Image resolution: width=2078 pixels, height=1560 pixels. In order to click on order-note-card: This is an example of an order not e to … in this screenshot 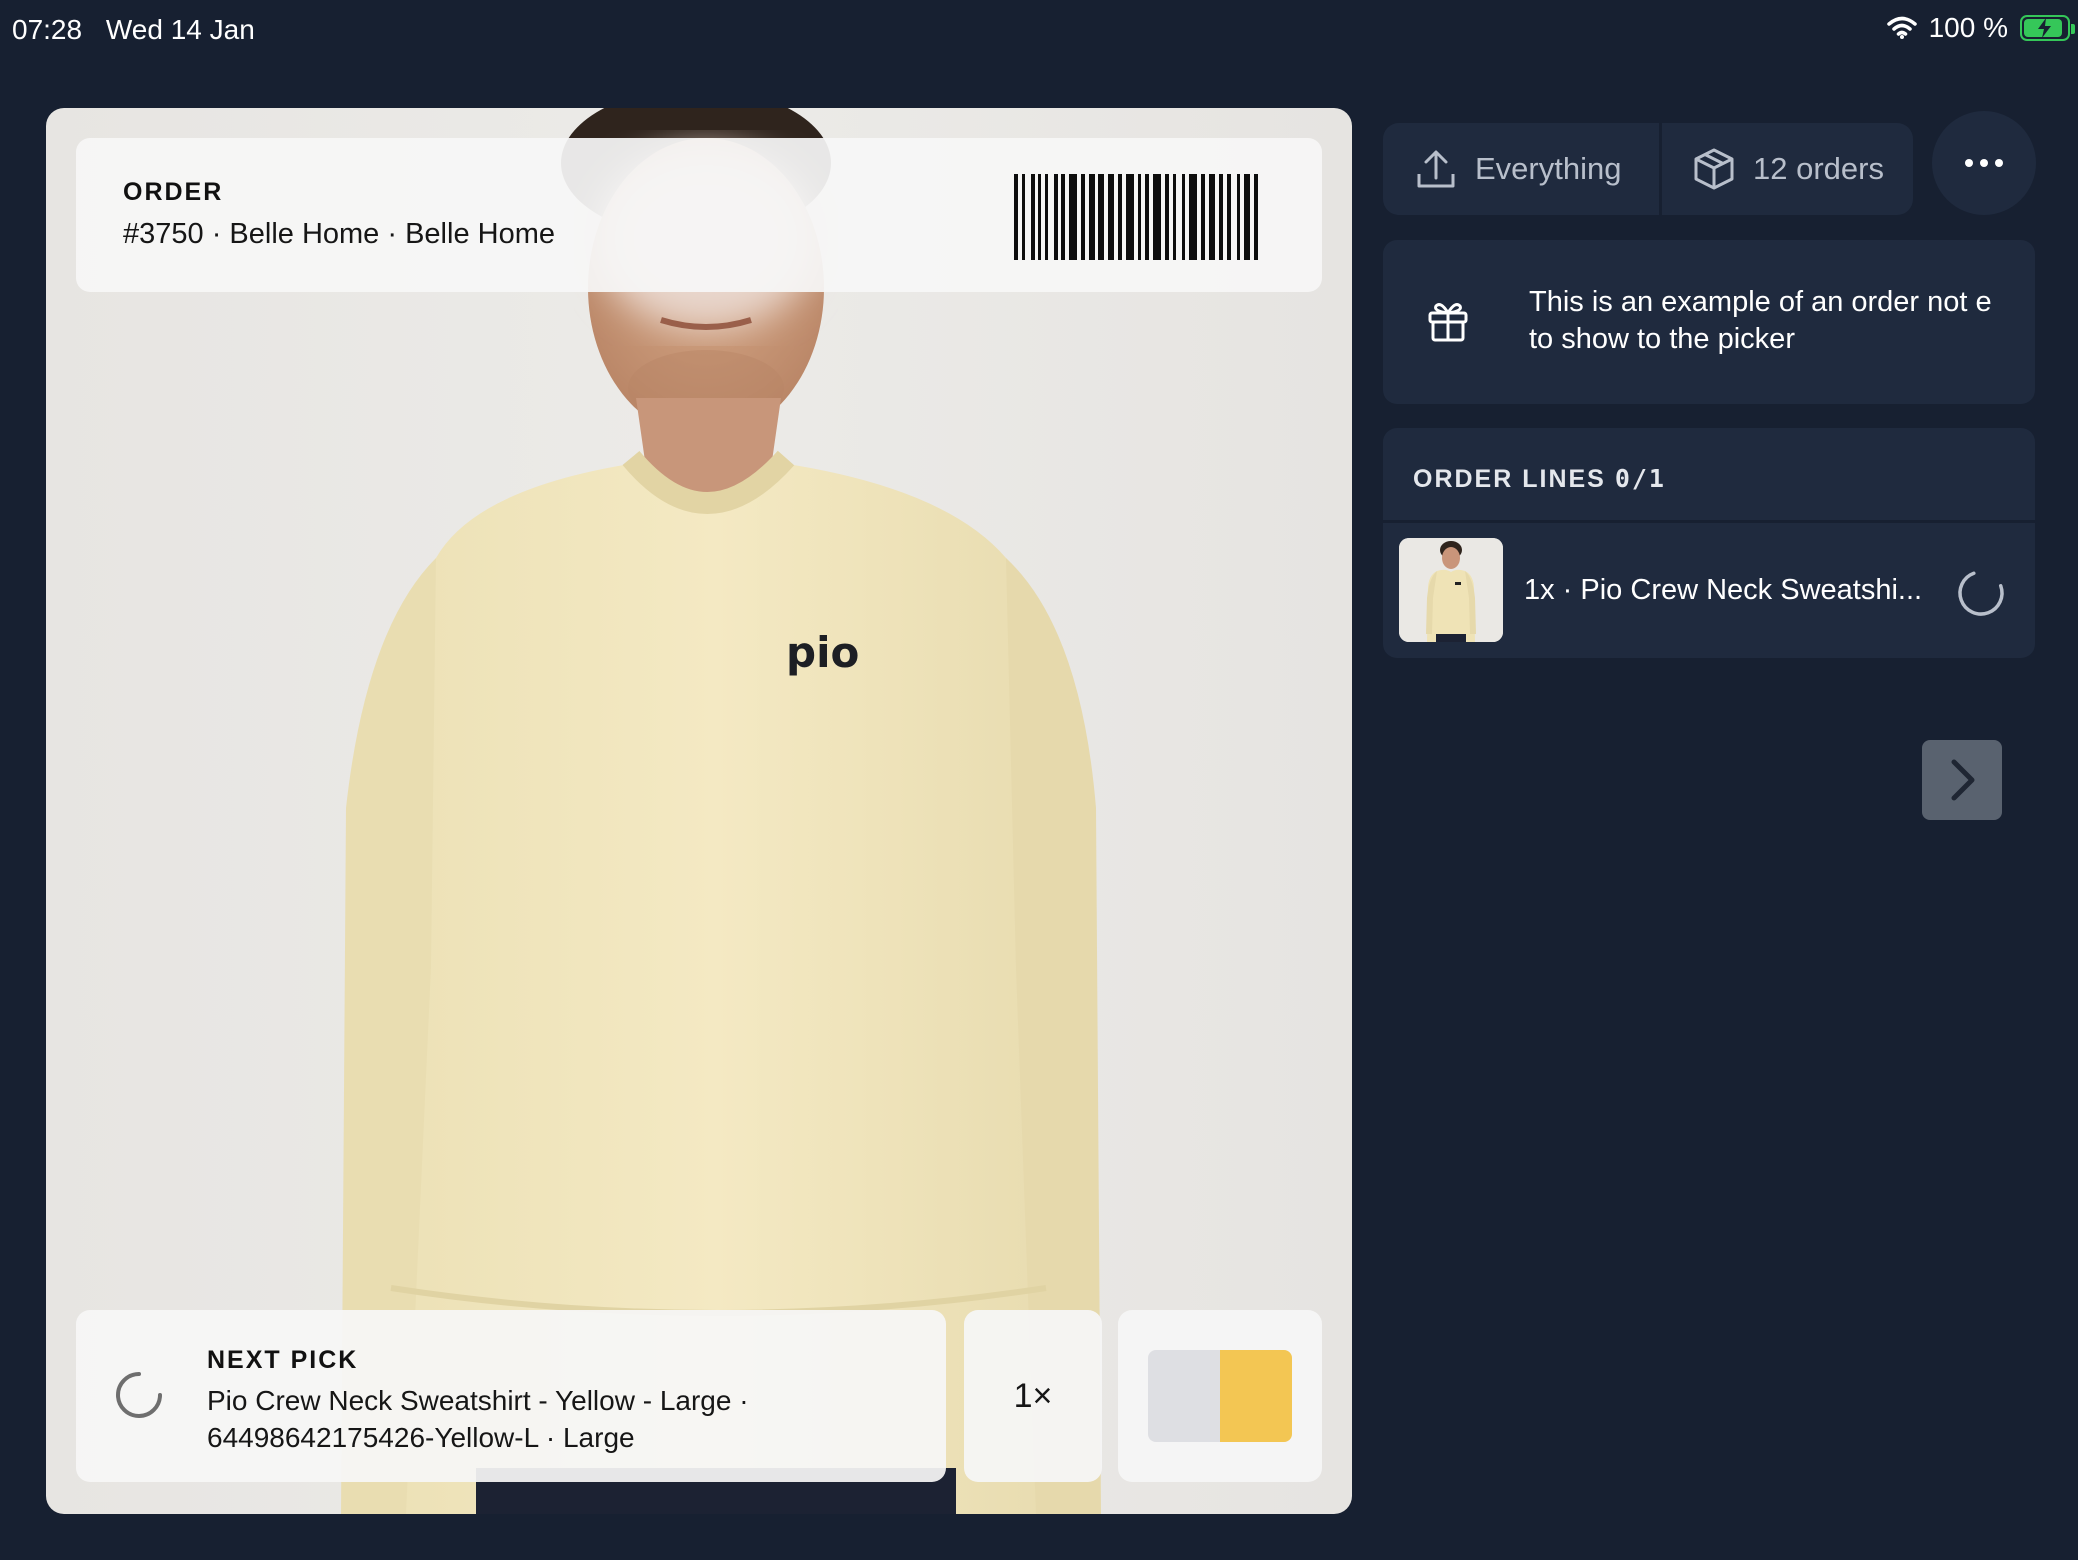, I will do `click(1709, 322)`.